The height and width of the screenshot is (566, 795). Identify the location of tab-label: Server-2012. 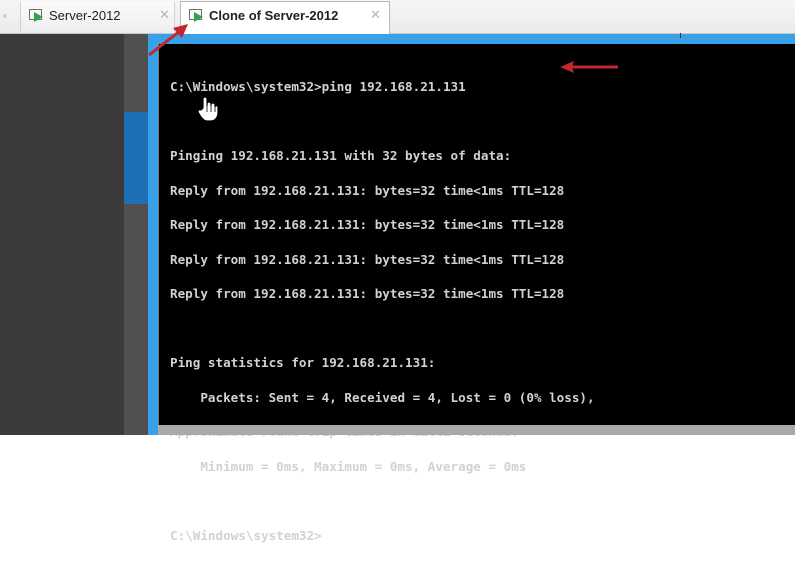
(85, 15).